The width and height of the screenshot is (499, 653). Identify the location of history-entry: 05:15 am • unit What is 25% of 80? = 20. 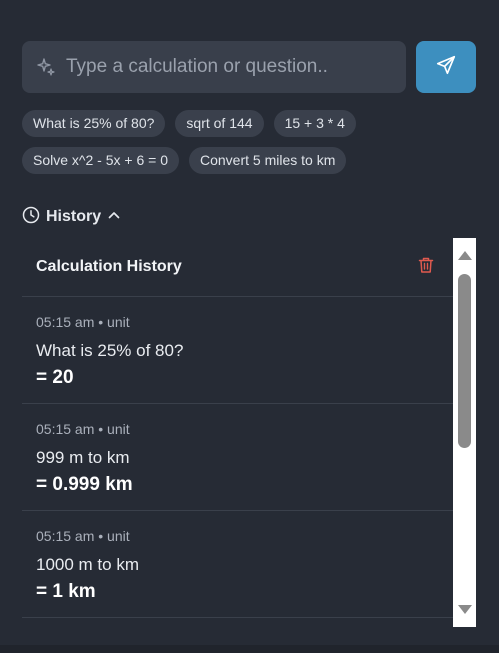
(237, 350).